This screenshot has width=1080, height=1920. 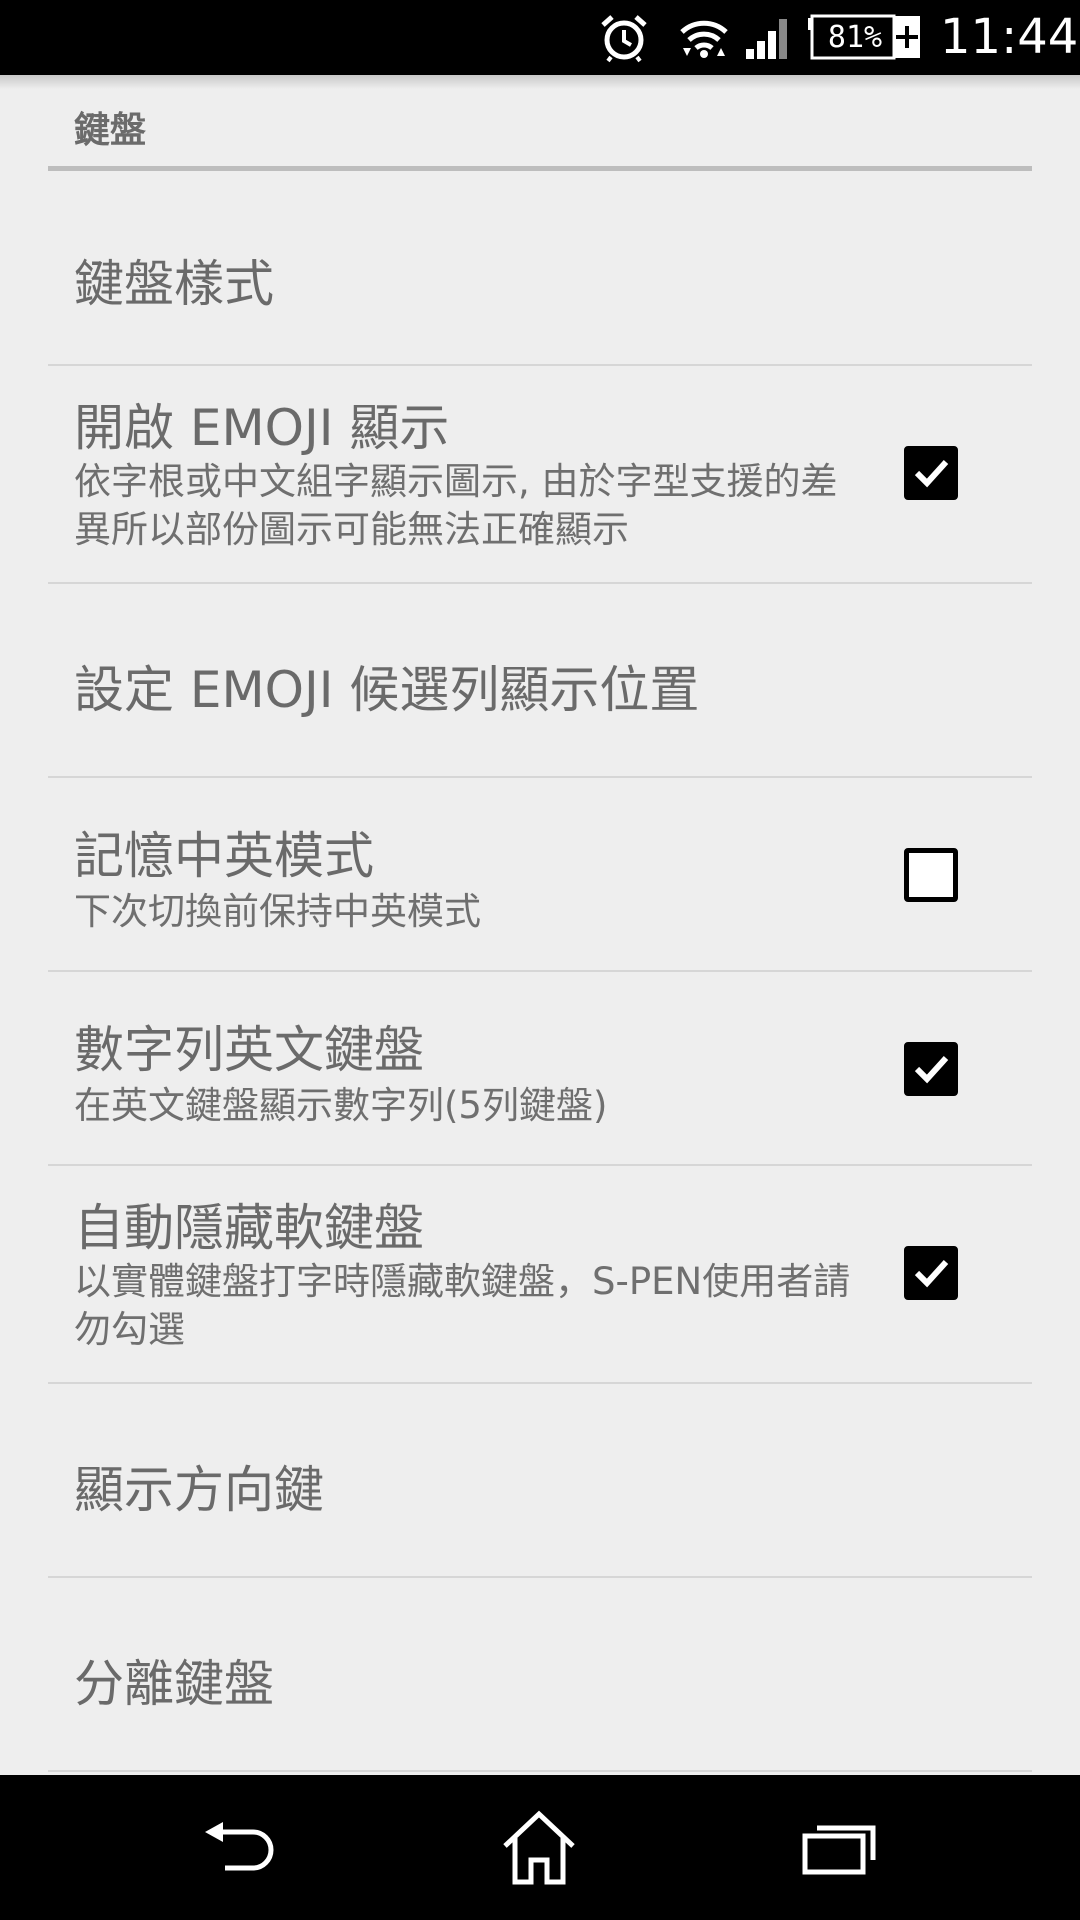 I want to click on back-icon, so click(x=241, y=1848).